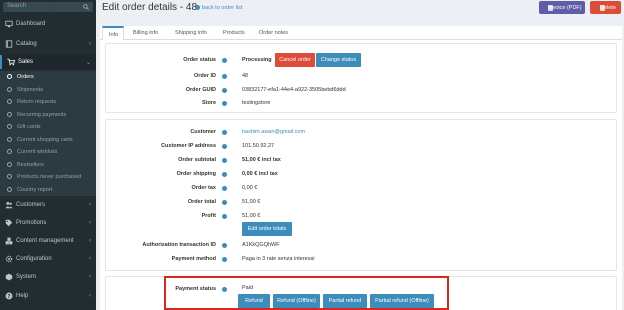 The width and height of the screenshot is (624, 310). Describe the element at coordinates (28, 7) in the screenshot. I see `sidebar-search-input: Search` at that location.